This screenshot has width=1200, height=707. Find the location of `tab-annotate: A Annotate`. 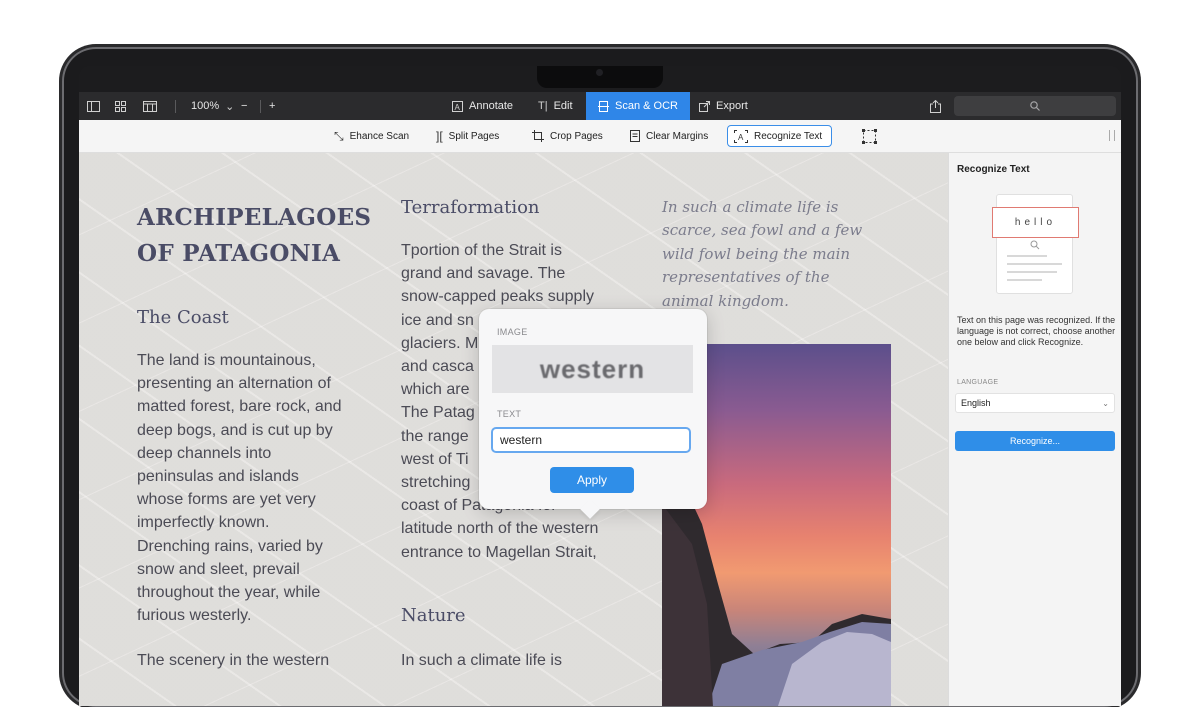

tab-annotate: A Annotate is located at coordinates (482, 106).